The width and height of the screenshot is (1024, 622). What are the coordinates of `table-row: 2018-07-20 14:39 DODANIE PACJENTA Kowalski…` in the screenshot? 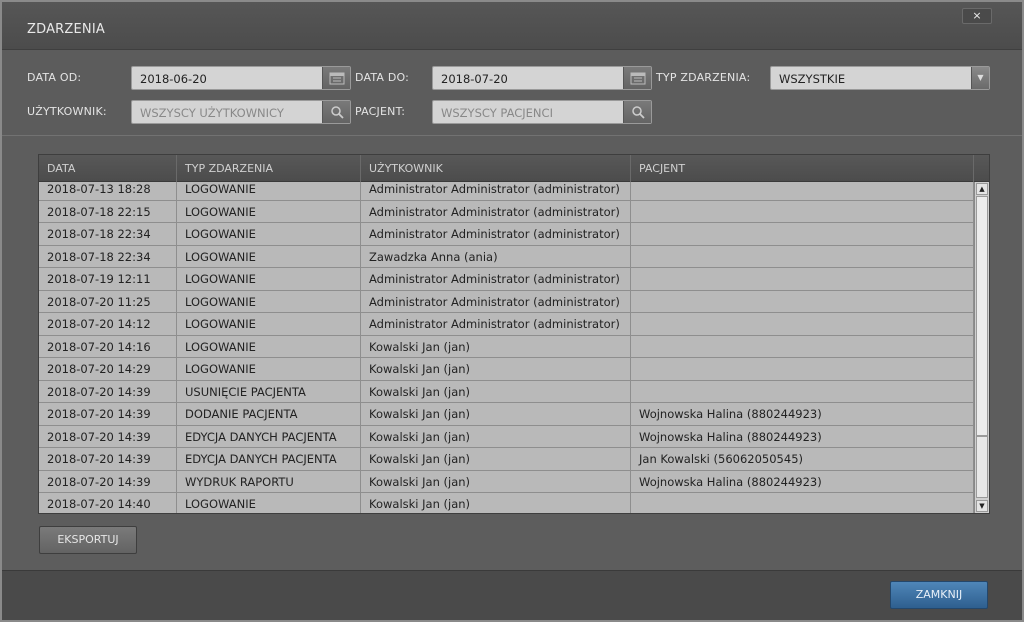 It's located at (506, 414).